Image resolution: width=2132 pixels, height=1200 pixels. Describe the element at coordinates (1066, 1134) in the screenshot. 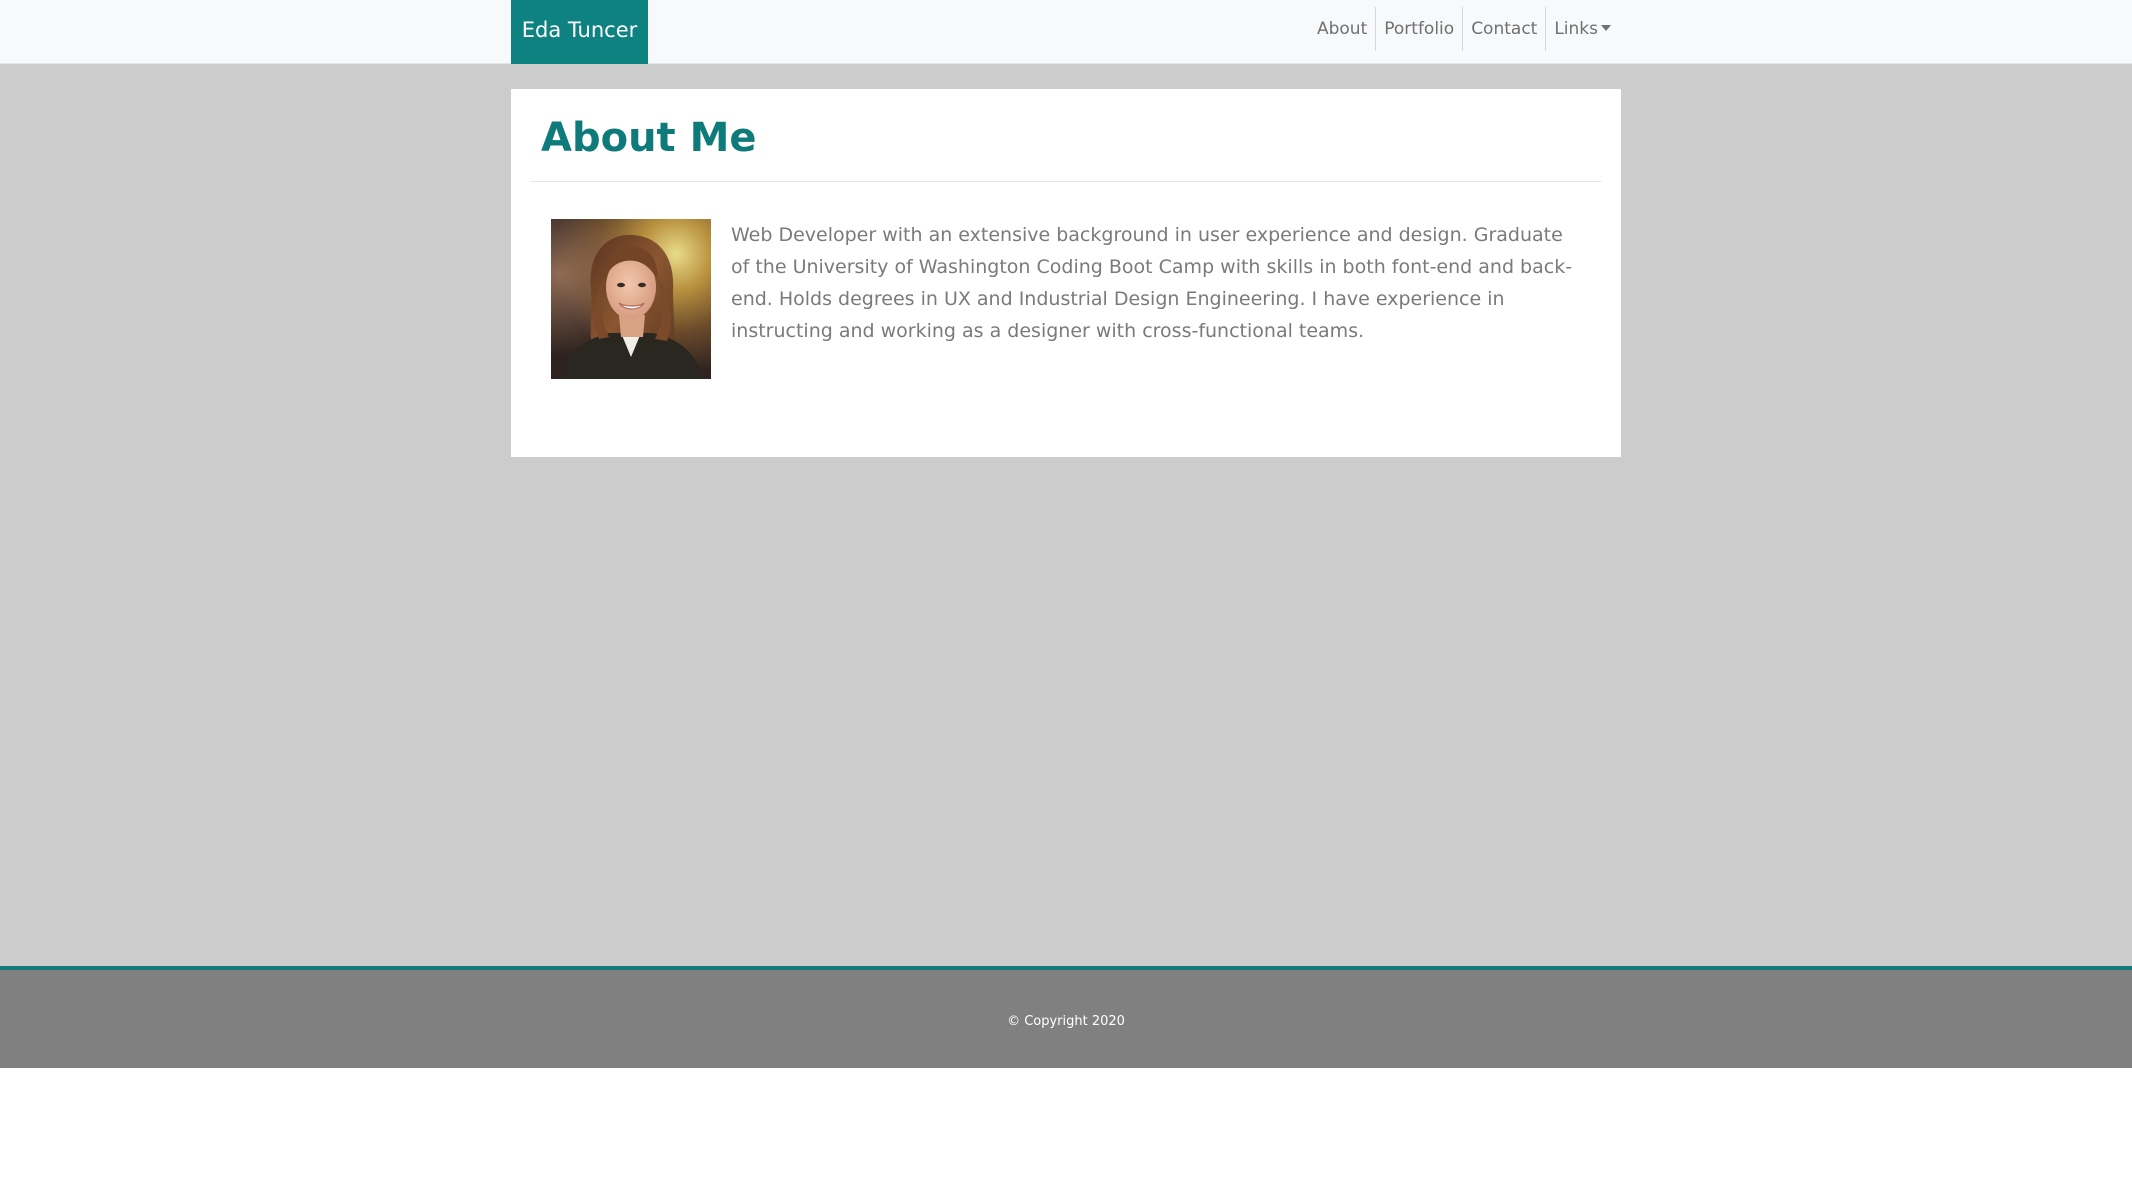

I see `page-bottom-area` at that location.